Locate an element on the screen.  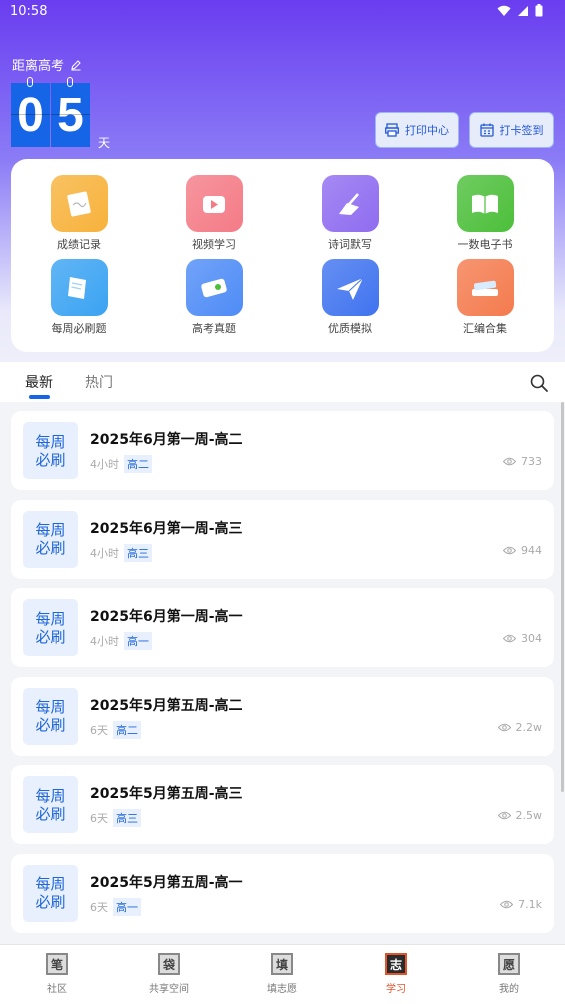
card-meta: 6天 高一 is located at coordinates (115, 906).